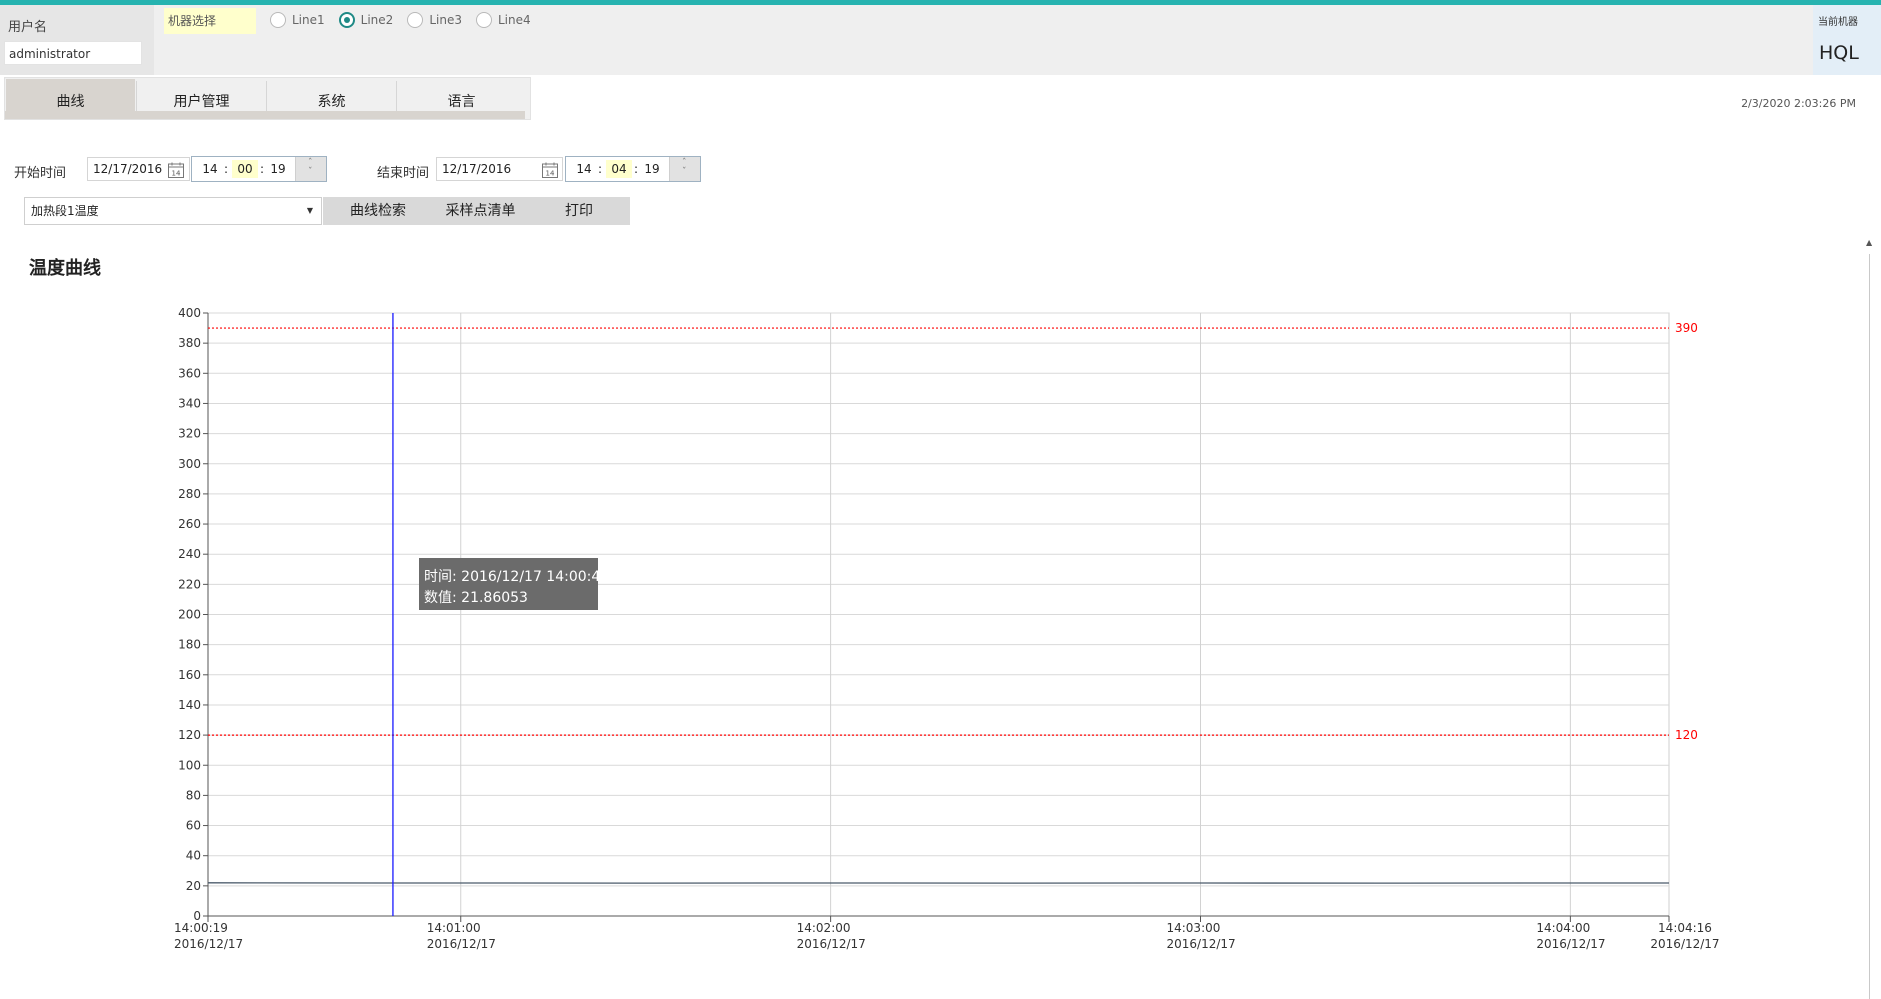 This screenshot has height=999, width=1881. I want to click on y-tick-label: 240, so click(189, 554).